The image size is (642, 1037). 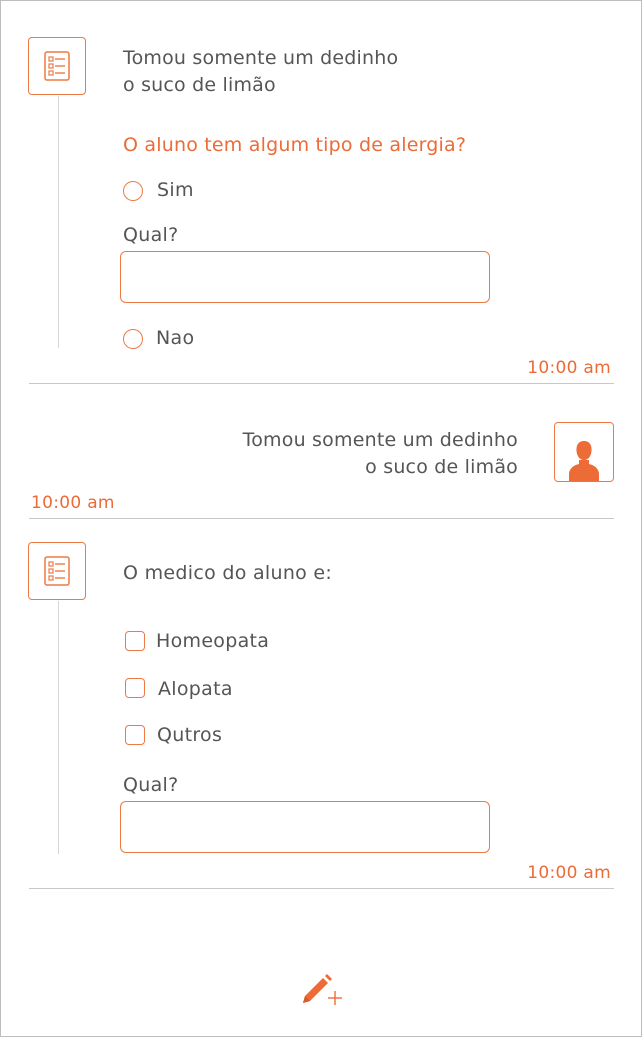 What do you see at coordinates (135, 641) in the screenshot?
I see `checkbox-homeopata` at bounding box center [135, 641].